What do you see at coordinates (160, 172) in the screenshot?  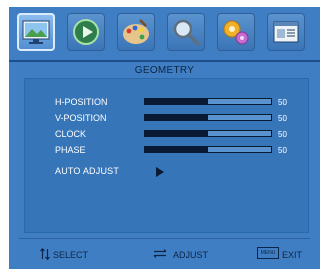 I see `auto-adjust-arrow-icon` at bounding box center [160, 172].